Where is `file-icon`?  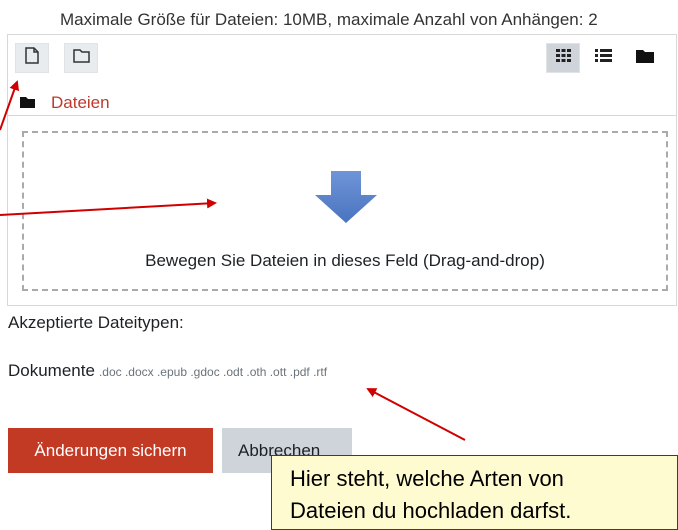 file-icon is located at coordinates (32, 58).